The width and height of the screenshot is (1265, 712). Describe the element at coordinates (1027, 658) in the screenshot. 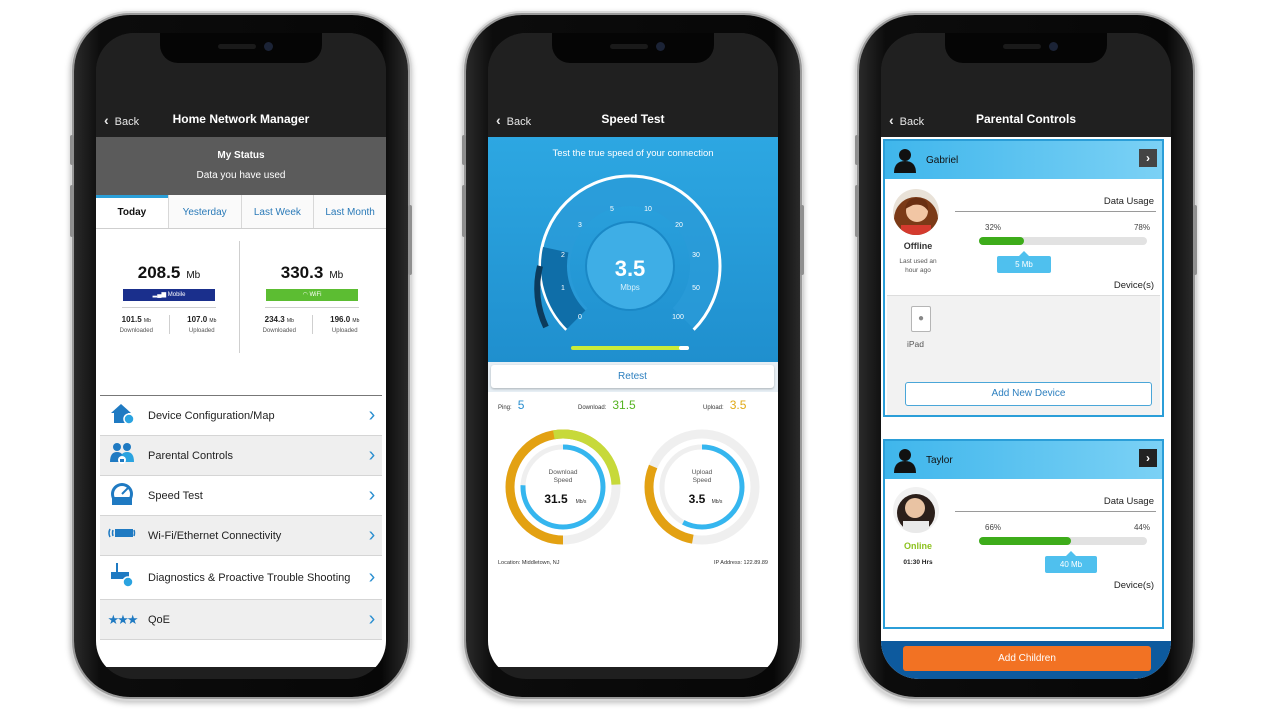

I see `add-children-button: Add Children` at that location.